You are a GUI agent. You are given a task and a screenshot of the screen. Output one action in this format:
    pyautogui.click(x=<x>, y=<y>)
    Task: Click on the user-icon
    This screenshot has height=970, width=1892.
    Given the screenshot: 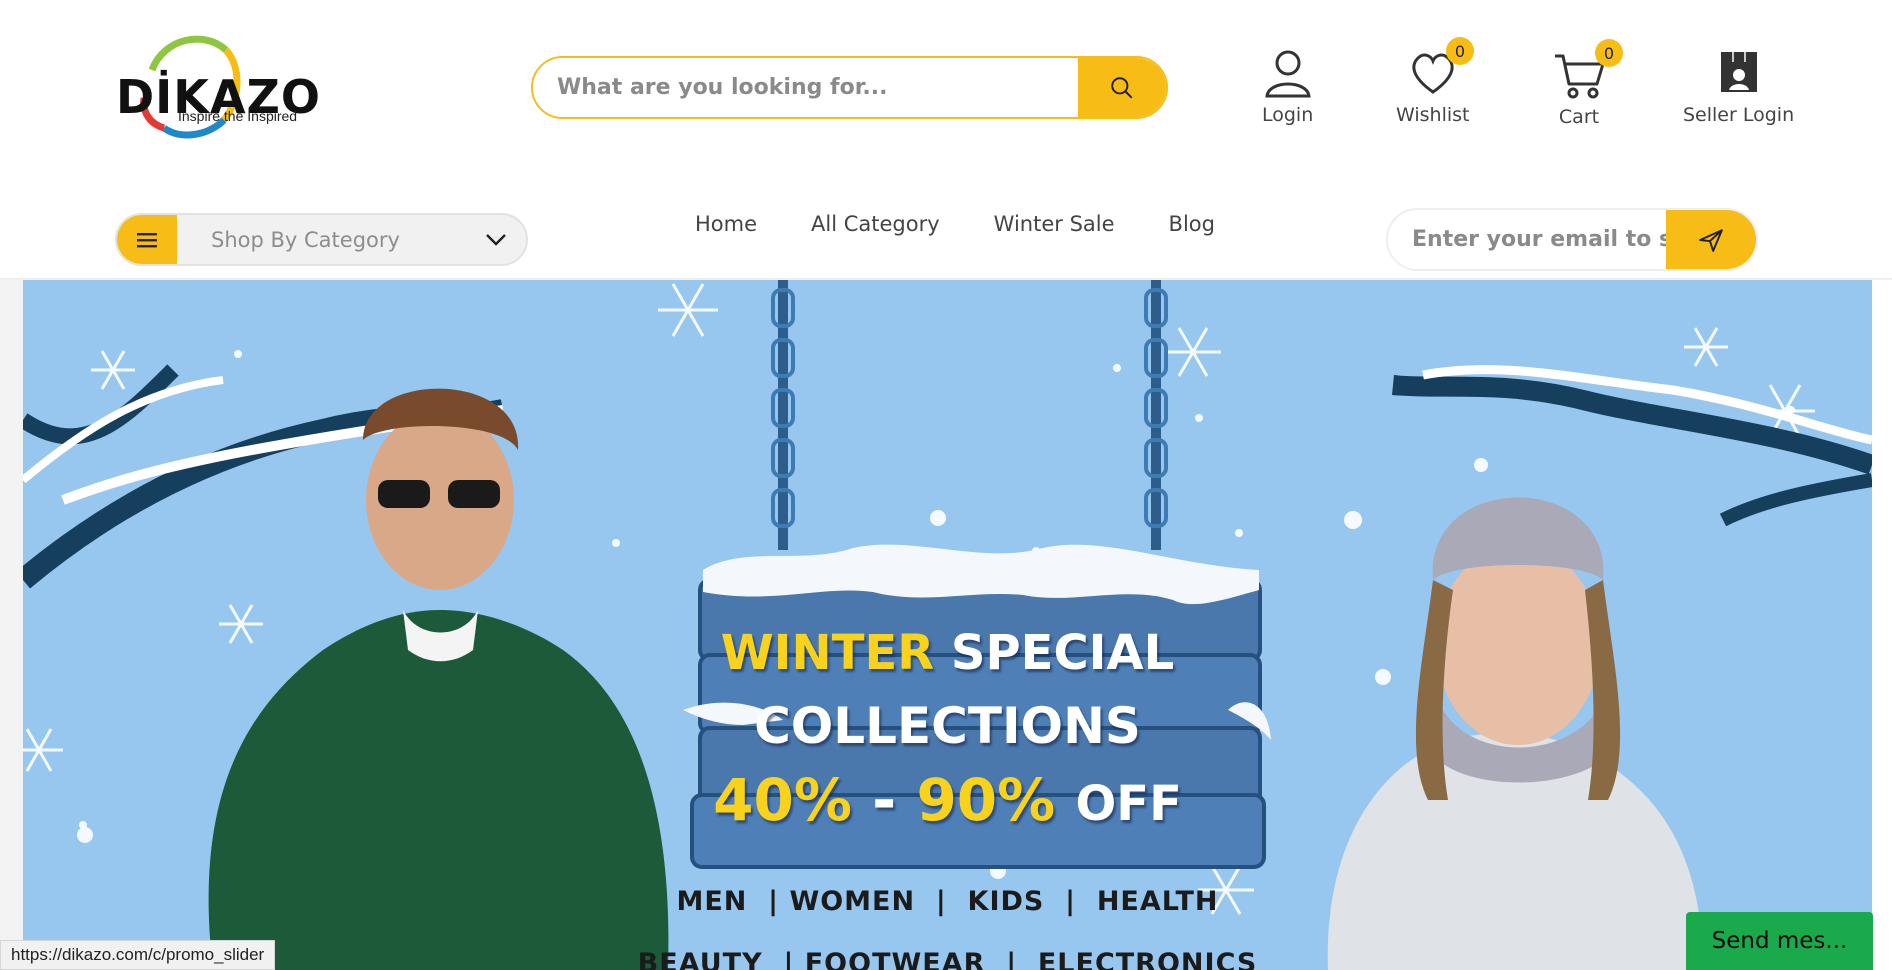 What is the action you would take?
    pyautogui.click(x=1287, y=74)
    